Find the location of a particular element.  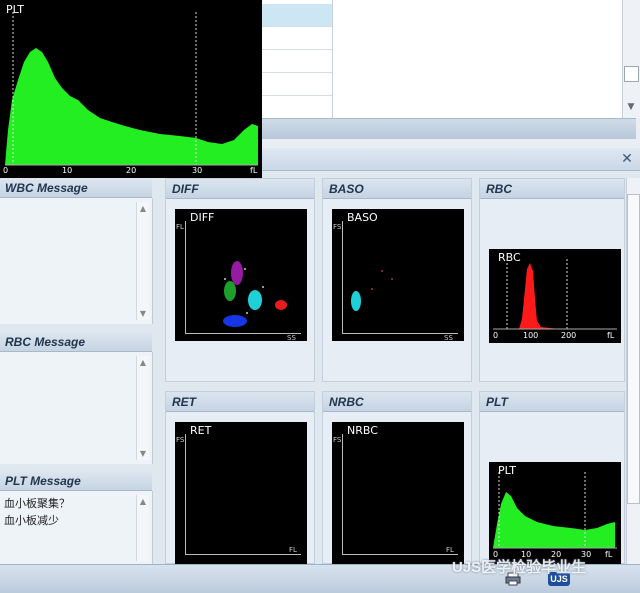

rbc-message-box: ▲ ▼ is located at coordinates (76, 408).